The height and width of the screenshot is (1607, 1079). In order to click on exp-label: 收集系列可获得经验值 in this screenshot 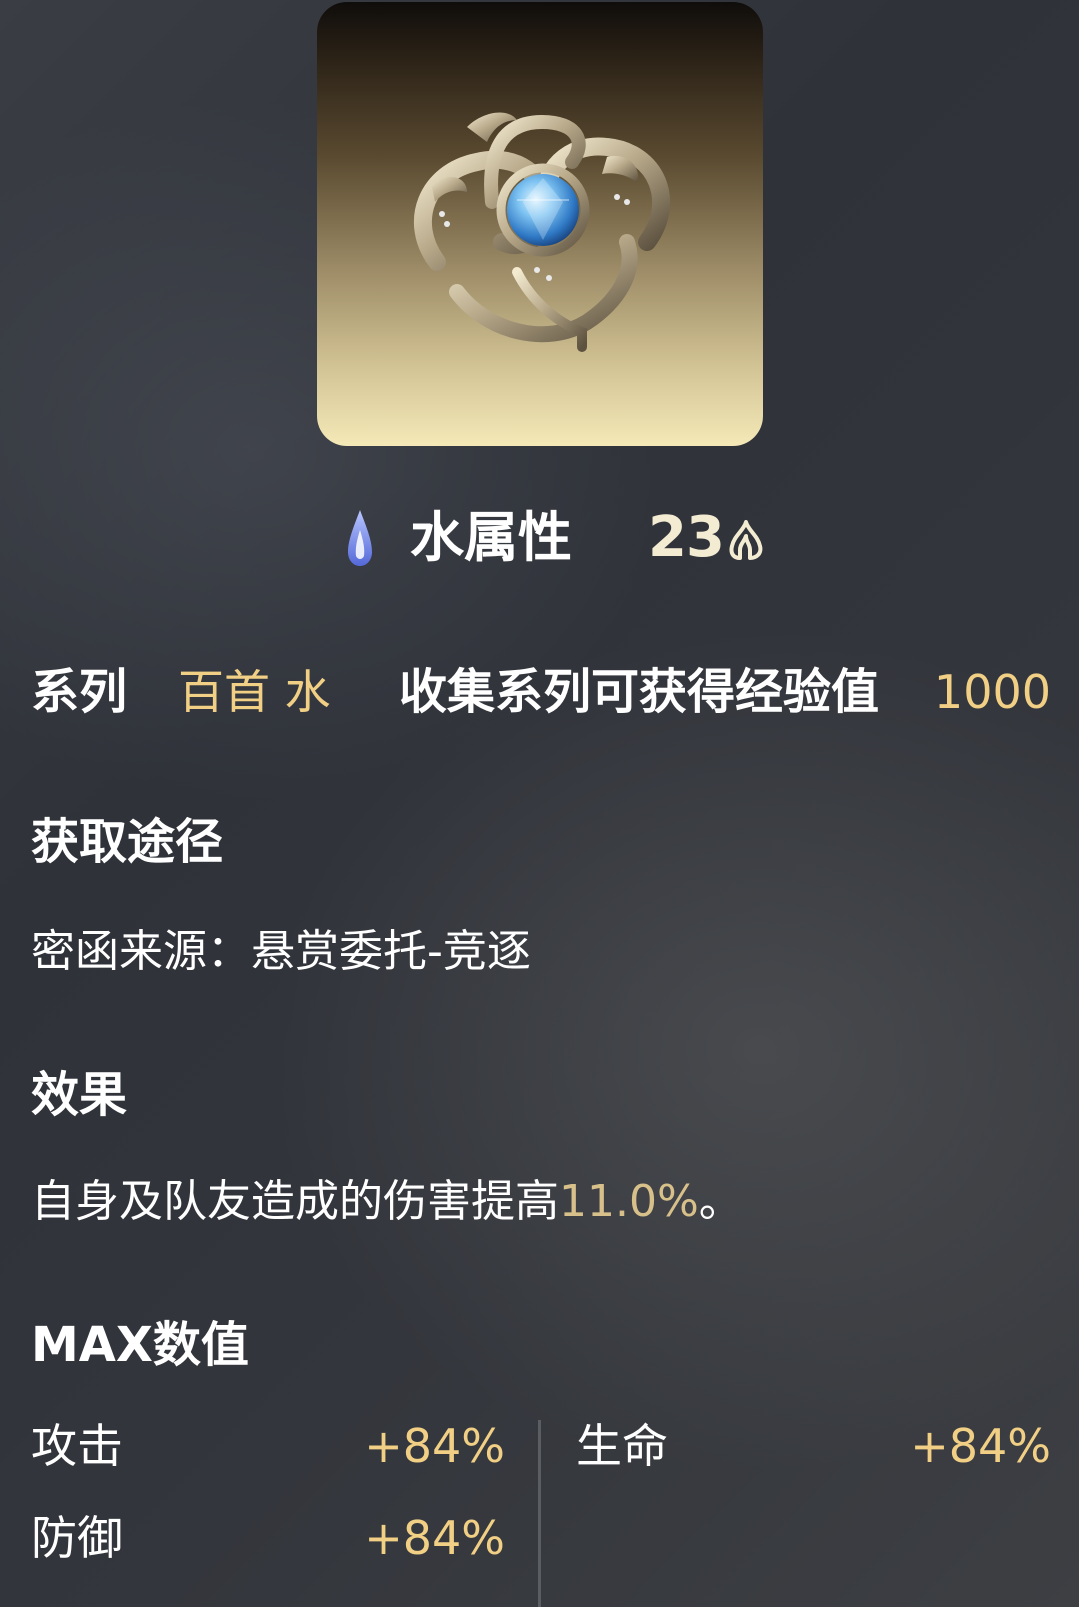, I will do `click(639, 692)`.